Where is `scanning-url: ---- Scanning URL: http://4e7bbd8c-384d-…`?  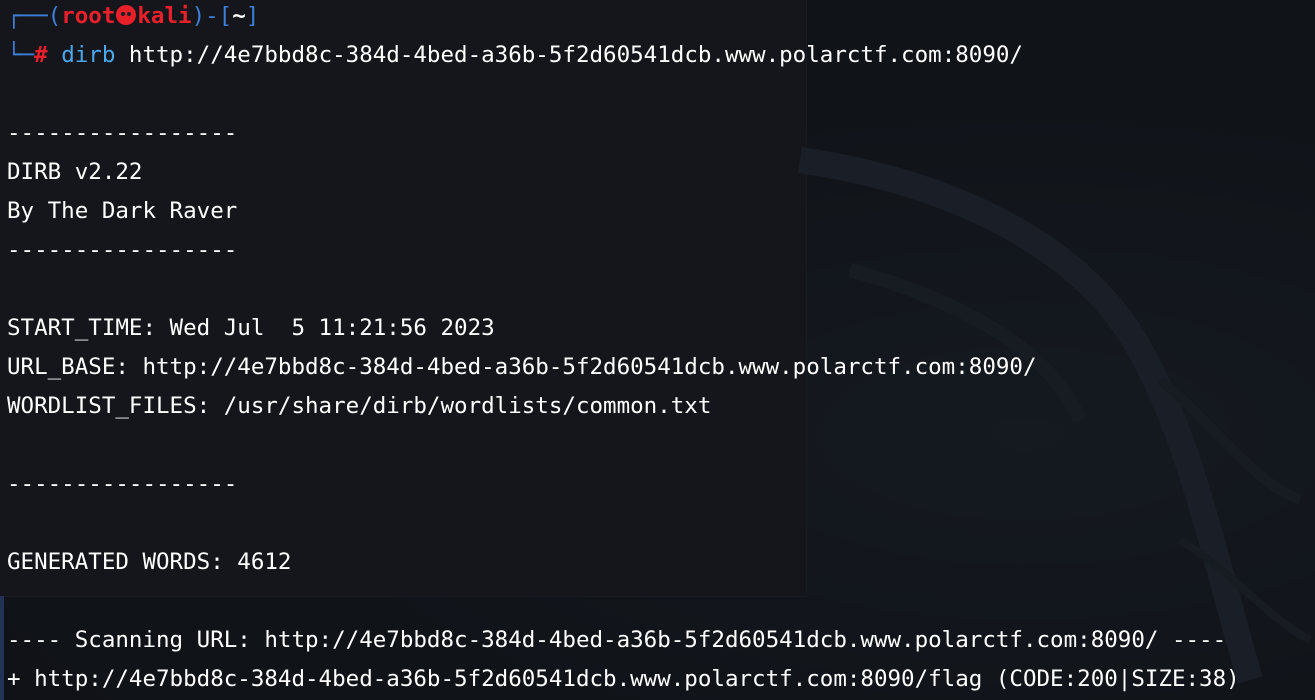 scanning-url: ---- Scanning URL: http://4e7bbd8c-384d-… is located at coordinates (617, 640).